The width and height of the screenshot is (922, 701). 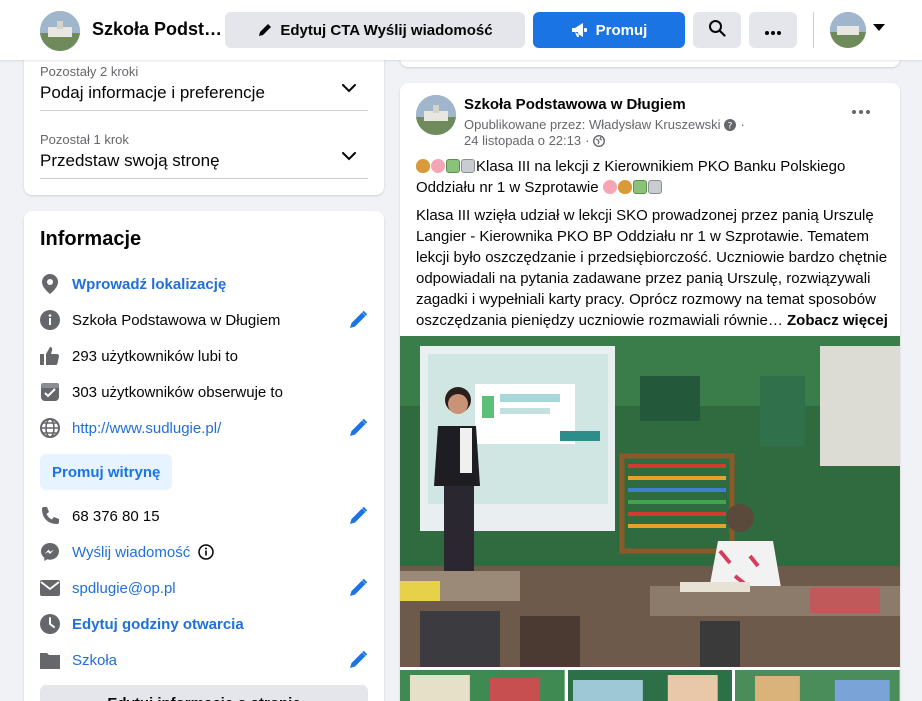 I want to click on account-avatar, so click(x=848, y=30).